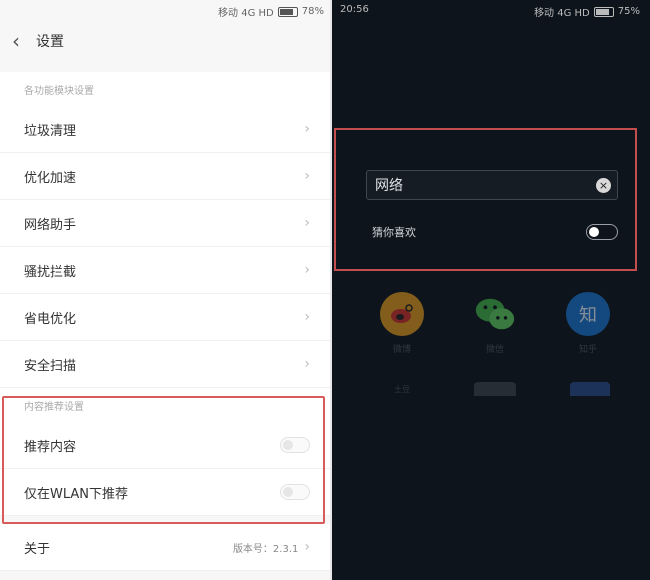 Image resolution: width=650 pixels, height=580 pixels. What do you see at coordinates (494, 350) in the screenshot?
I see `app-label: 微信` at bounding box center [494, 350].